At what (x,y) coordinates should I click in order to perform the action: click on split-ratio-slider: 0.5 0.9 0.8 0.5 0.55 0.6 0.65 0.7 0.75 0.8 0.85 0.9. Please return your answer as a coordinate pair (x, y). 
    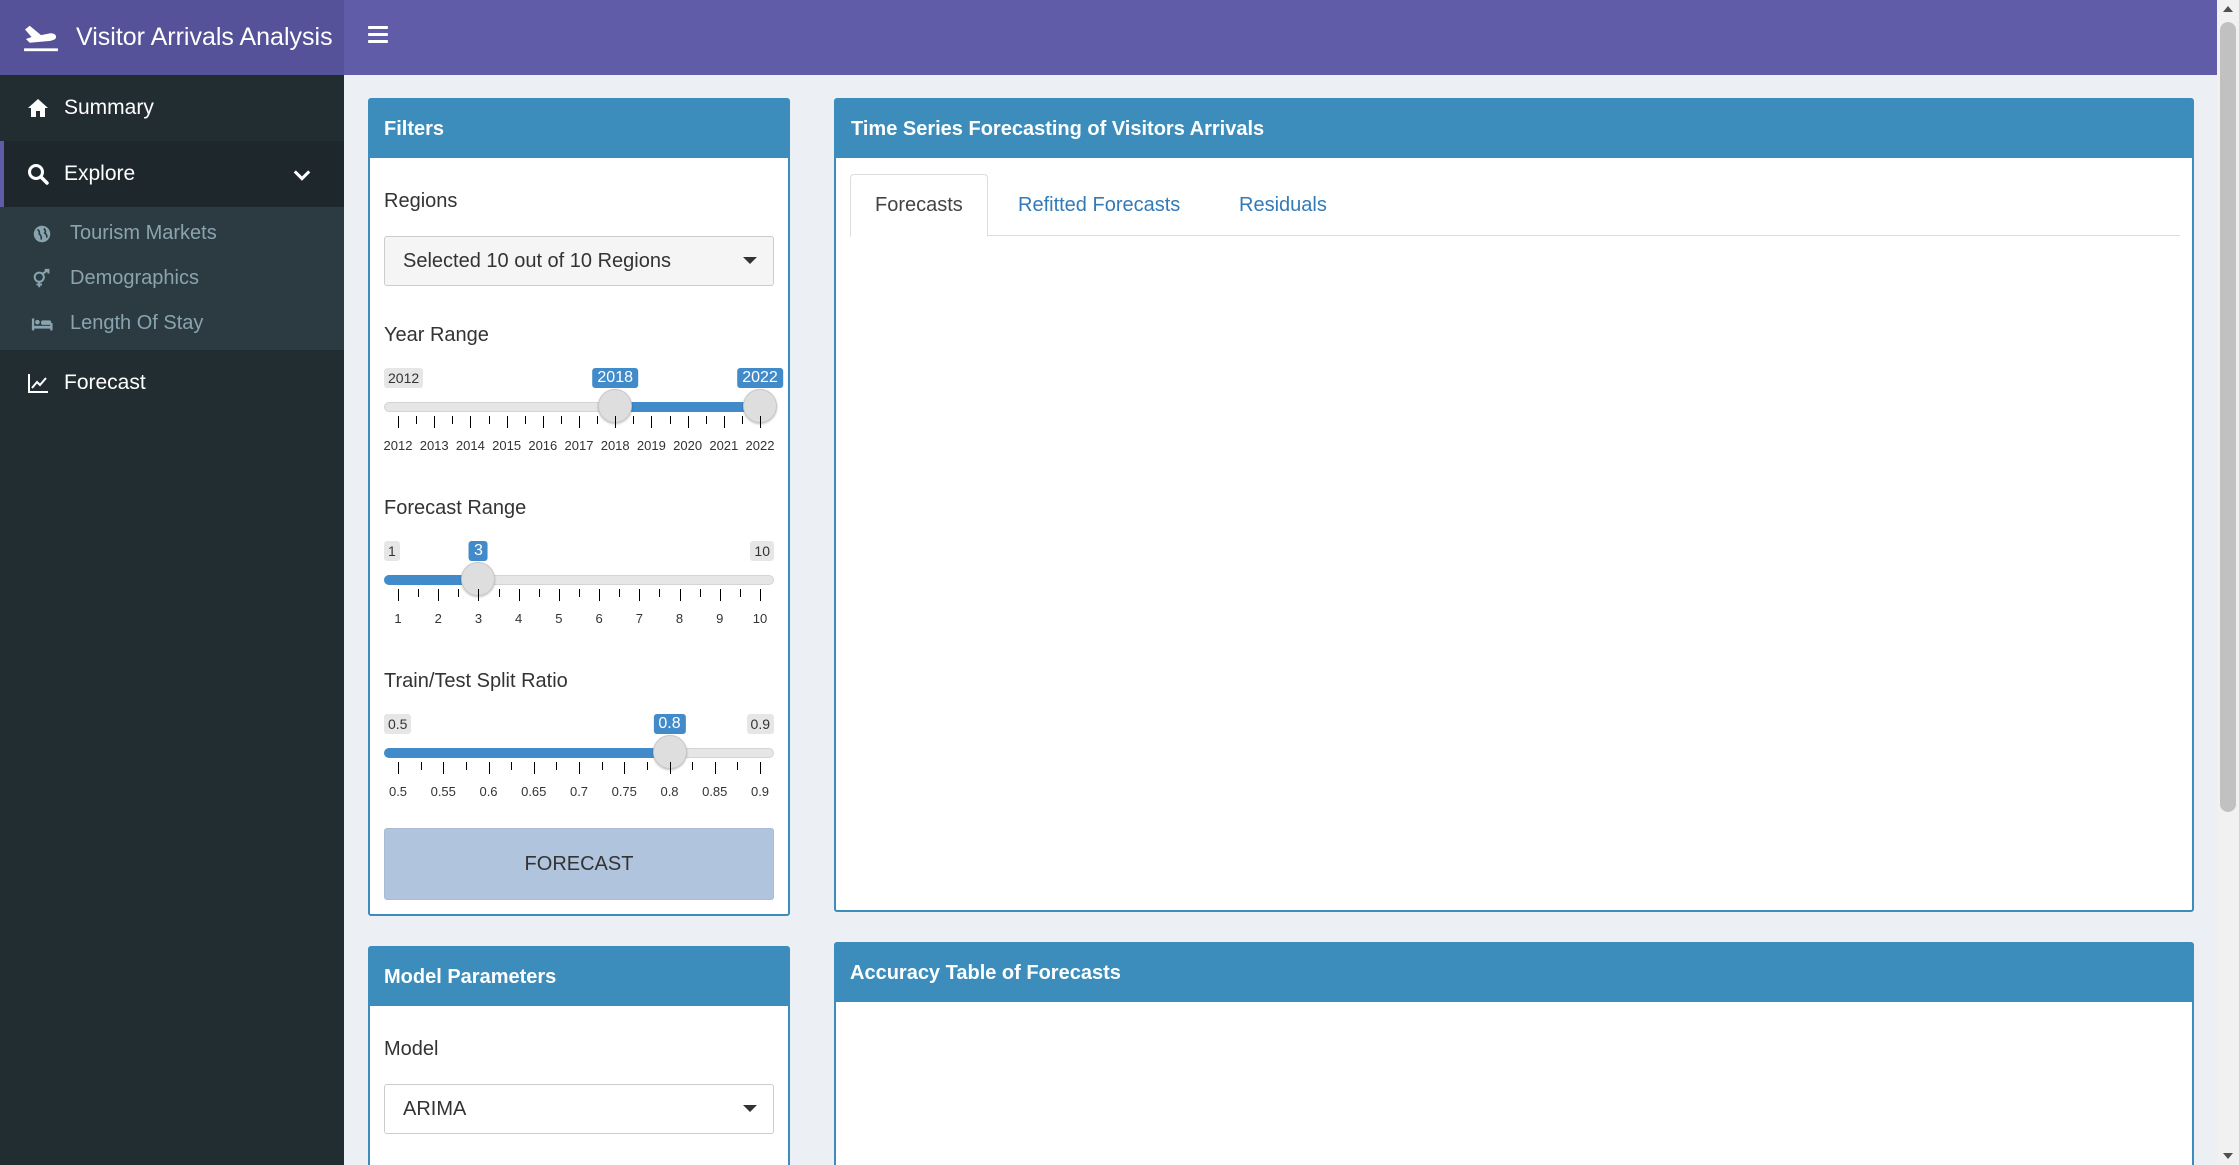
    Looking at the image, I should click on (579, 761).